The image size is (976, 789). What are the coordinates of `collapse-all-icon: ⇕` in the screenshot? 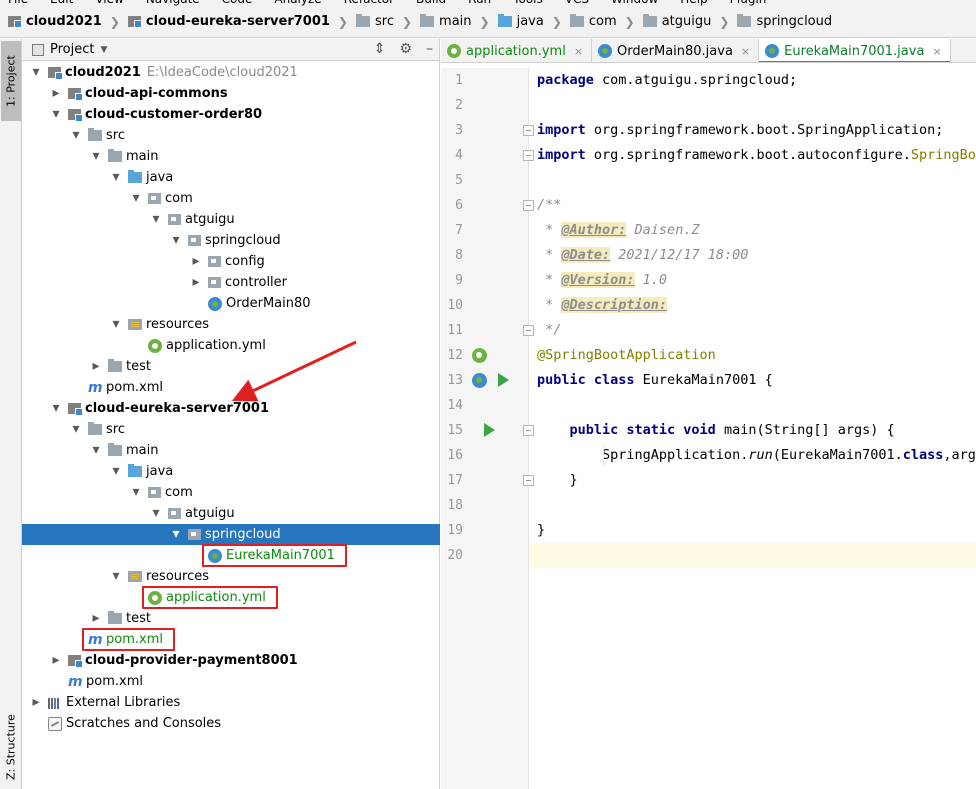 It's located at (380, 49).